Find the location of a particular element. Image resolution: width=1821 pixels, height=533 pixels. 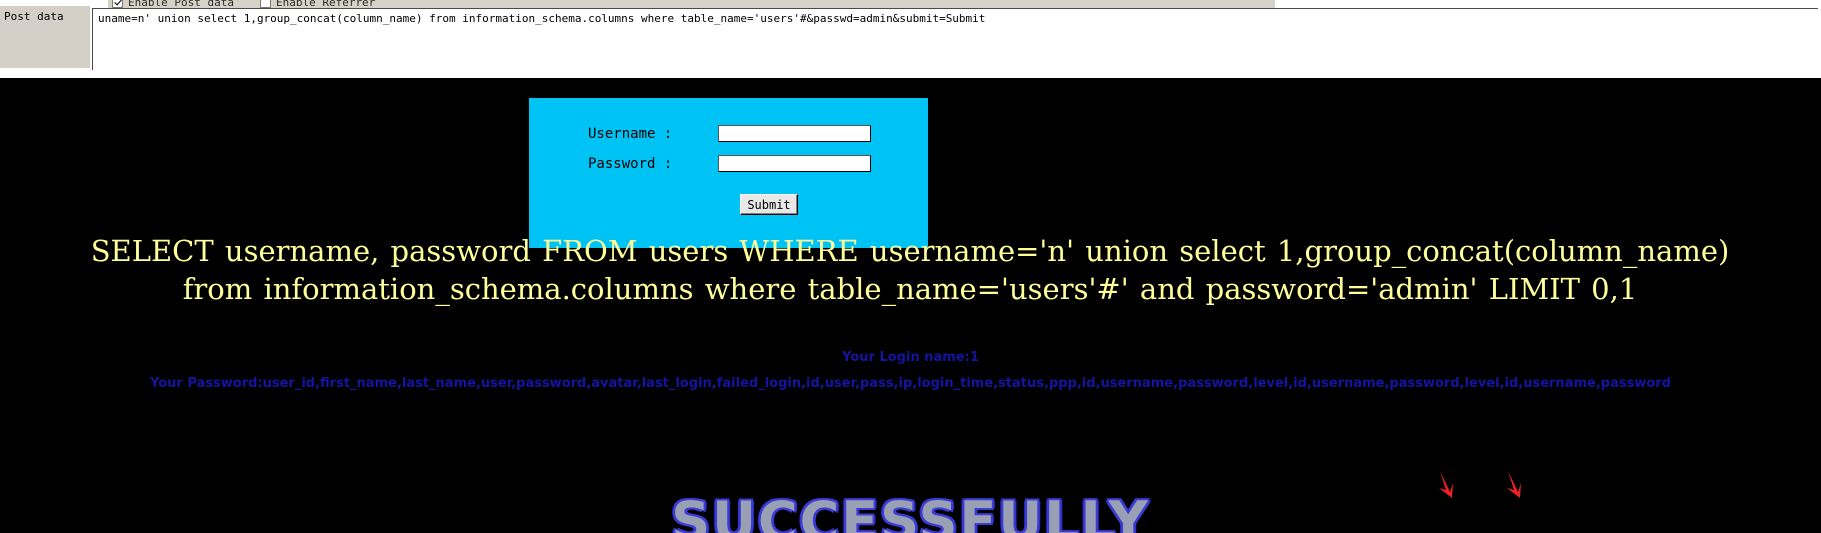

username-label: Username : is located at coordinates (630, 133).